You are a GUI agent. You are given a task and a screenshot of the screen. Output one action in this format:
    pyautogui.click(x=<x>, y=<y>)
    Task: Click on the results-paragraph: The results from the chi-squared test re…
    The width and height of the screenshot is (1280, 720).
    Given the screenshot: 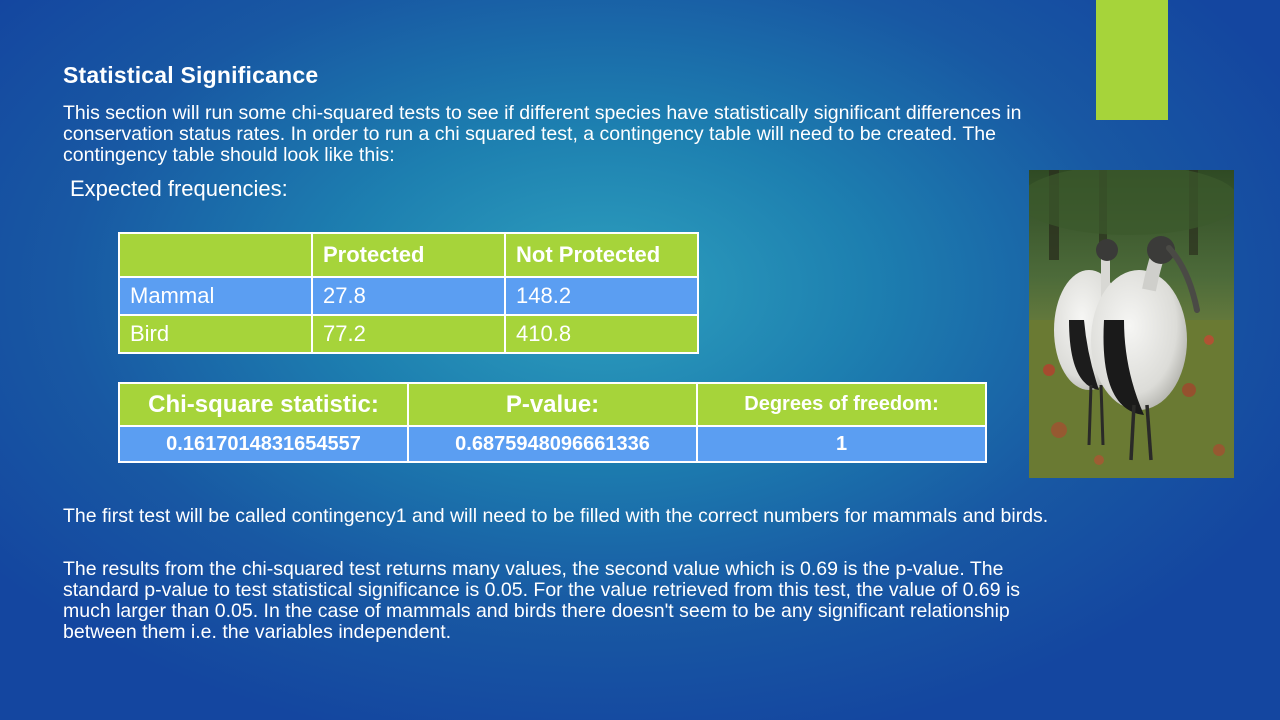 What is the action you would take?
    pyautogui.click(x=542, y=600)
    